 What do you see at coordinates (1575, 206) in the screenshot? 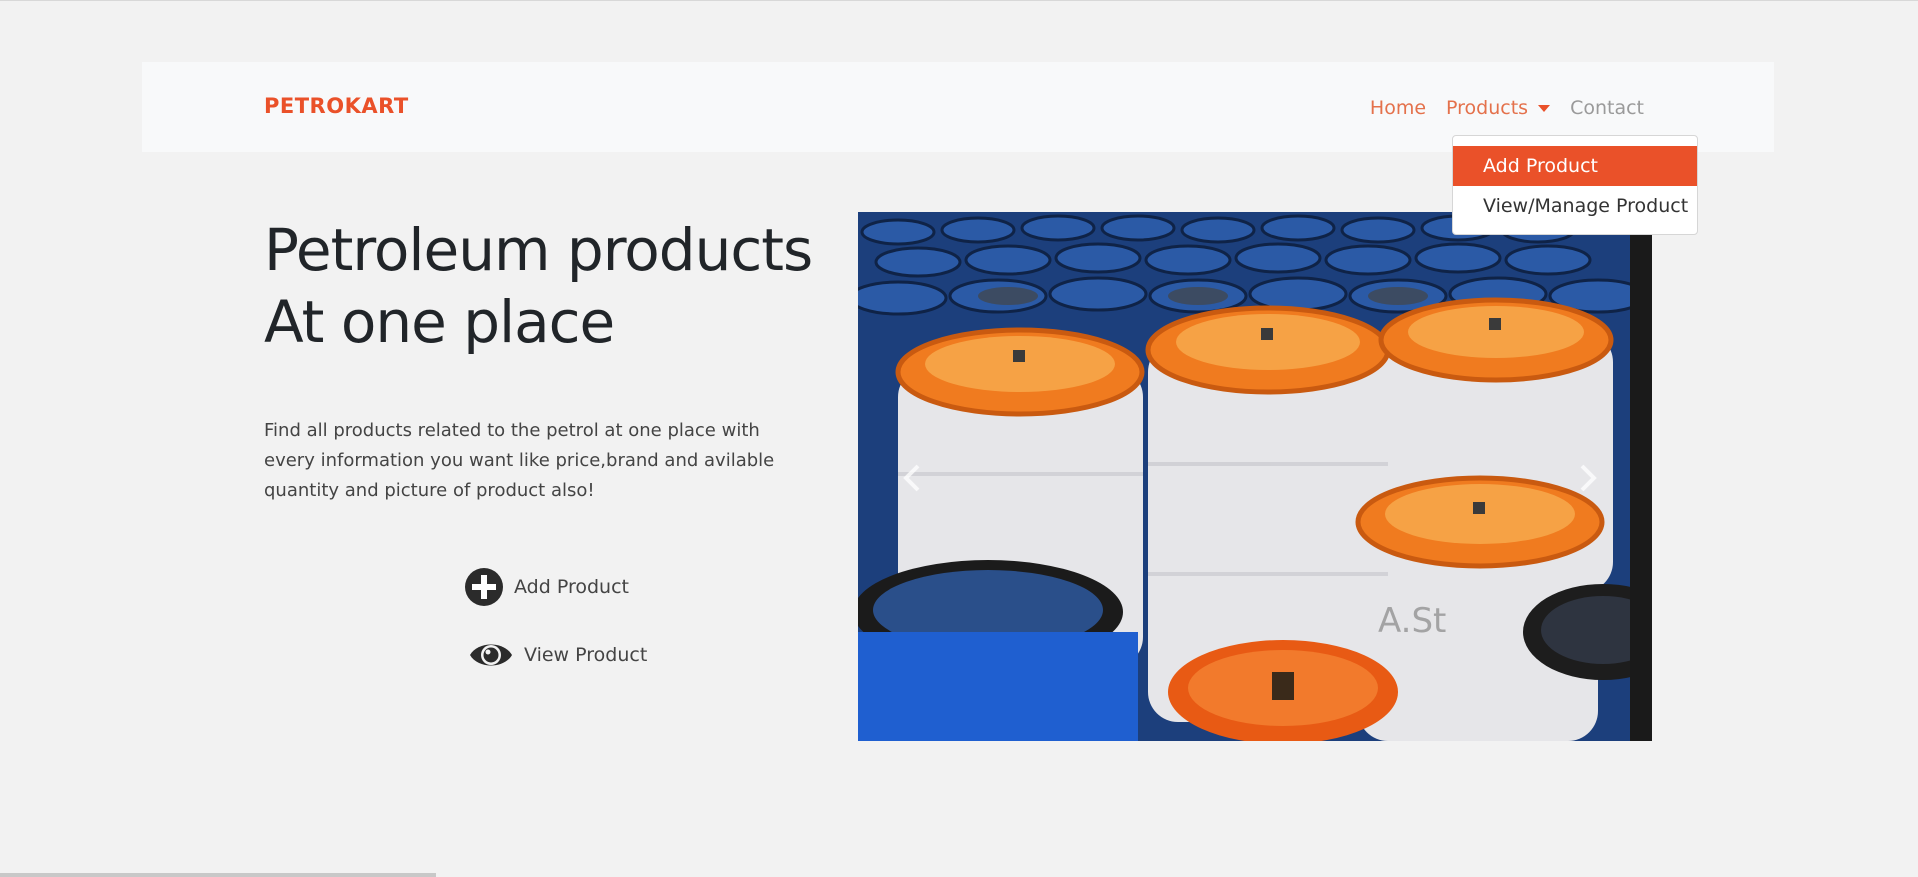
I see `dropdown-item-view-manage-product: View/Manage Product` at bounding box center [1575, 206].